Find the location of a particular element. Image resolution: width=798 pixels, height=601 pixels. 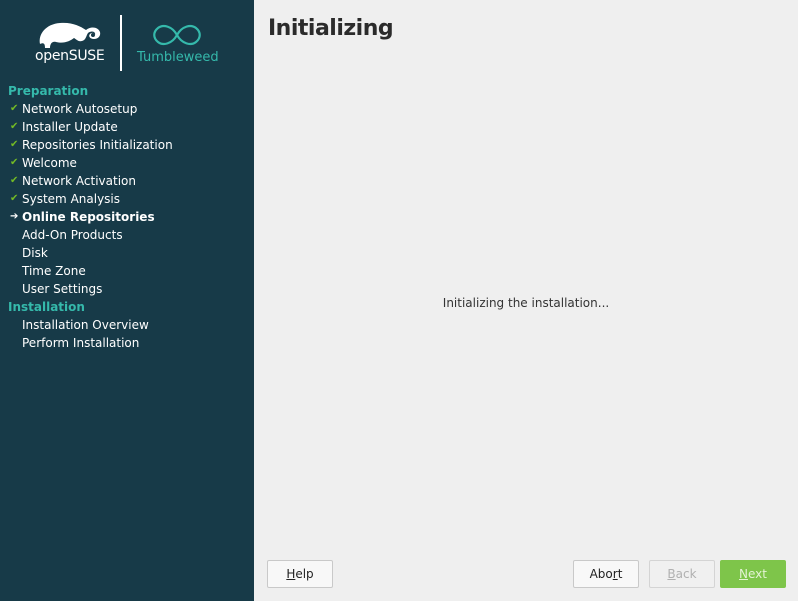

help-button: Help is located at coordinates (300, 574).